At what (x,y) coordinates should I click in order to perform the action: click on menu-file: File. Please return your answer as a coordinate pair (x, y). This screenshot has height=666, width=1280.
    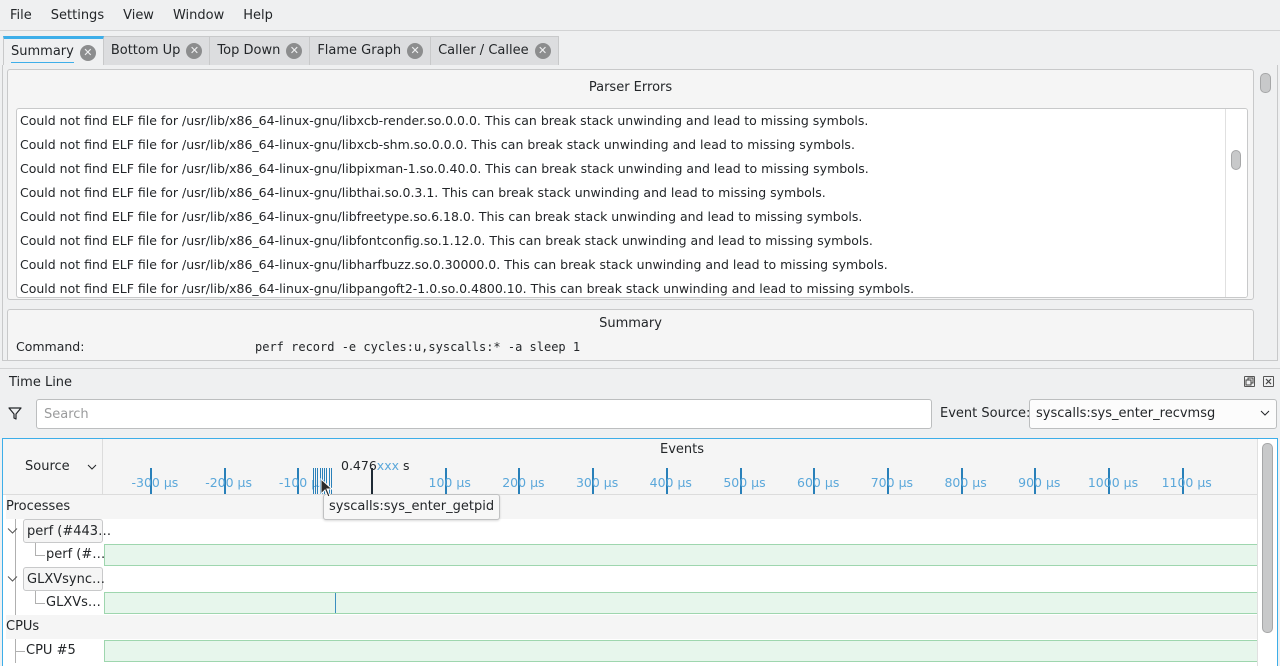
    Looking at the image, I should click on (21, 15).